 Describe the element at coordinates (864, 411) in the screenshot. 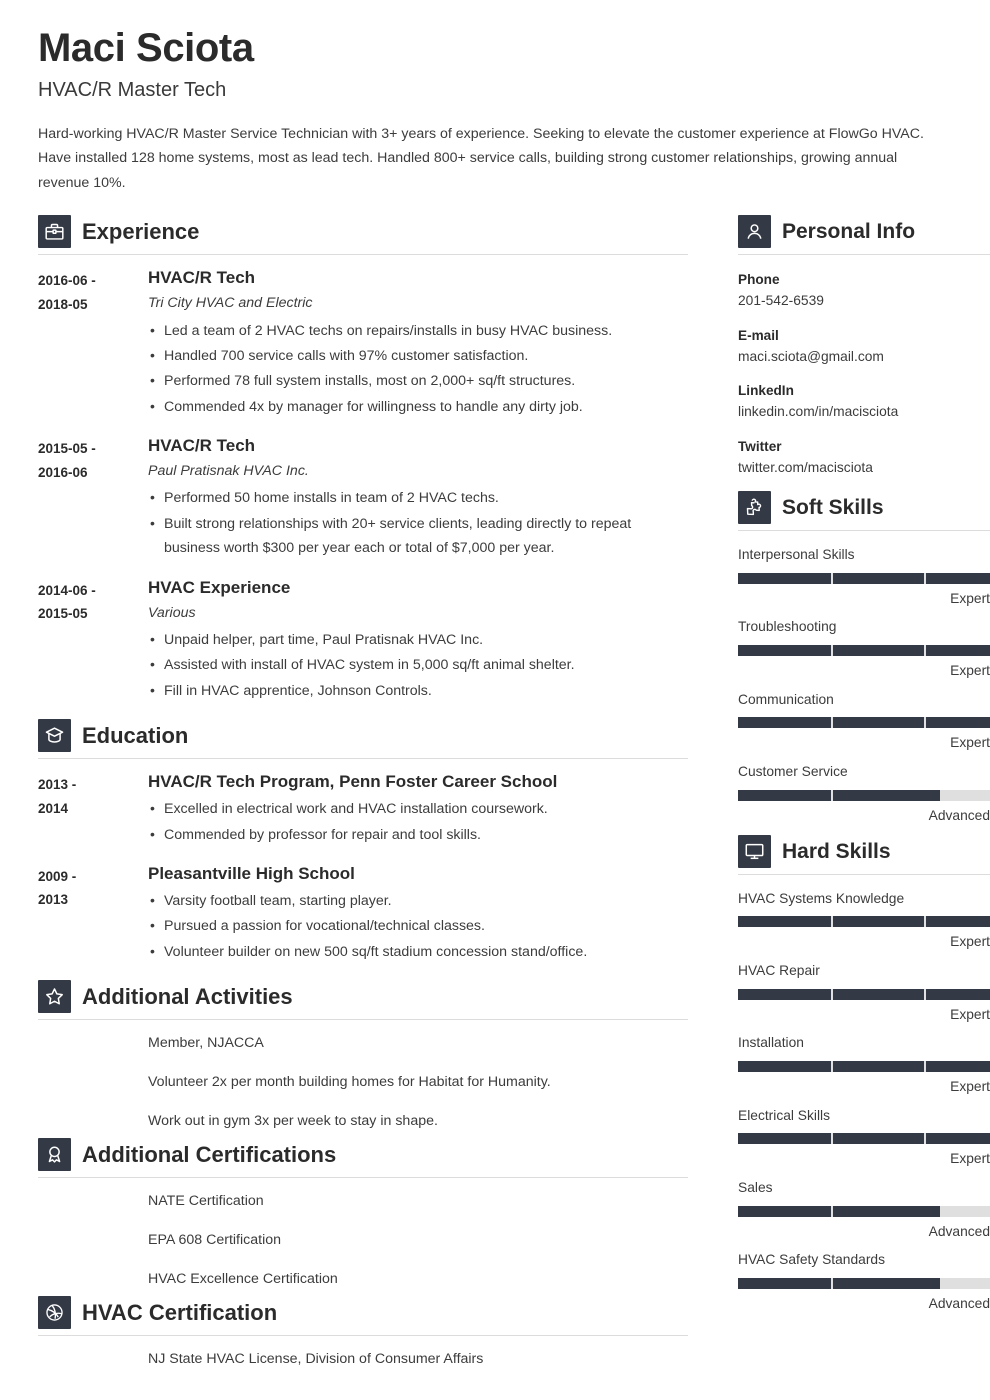

I see `info-value: linkedin.com/in/macisciota` at that location.